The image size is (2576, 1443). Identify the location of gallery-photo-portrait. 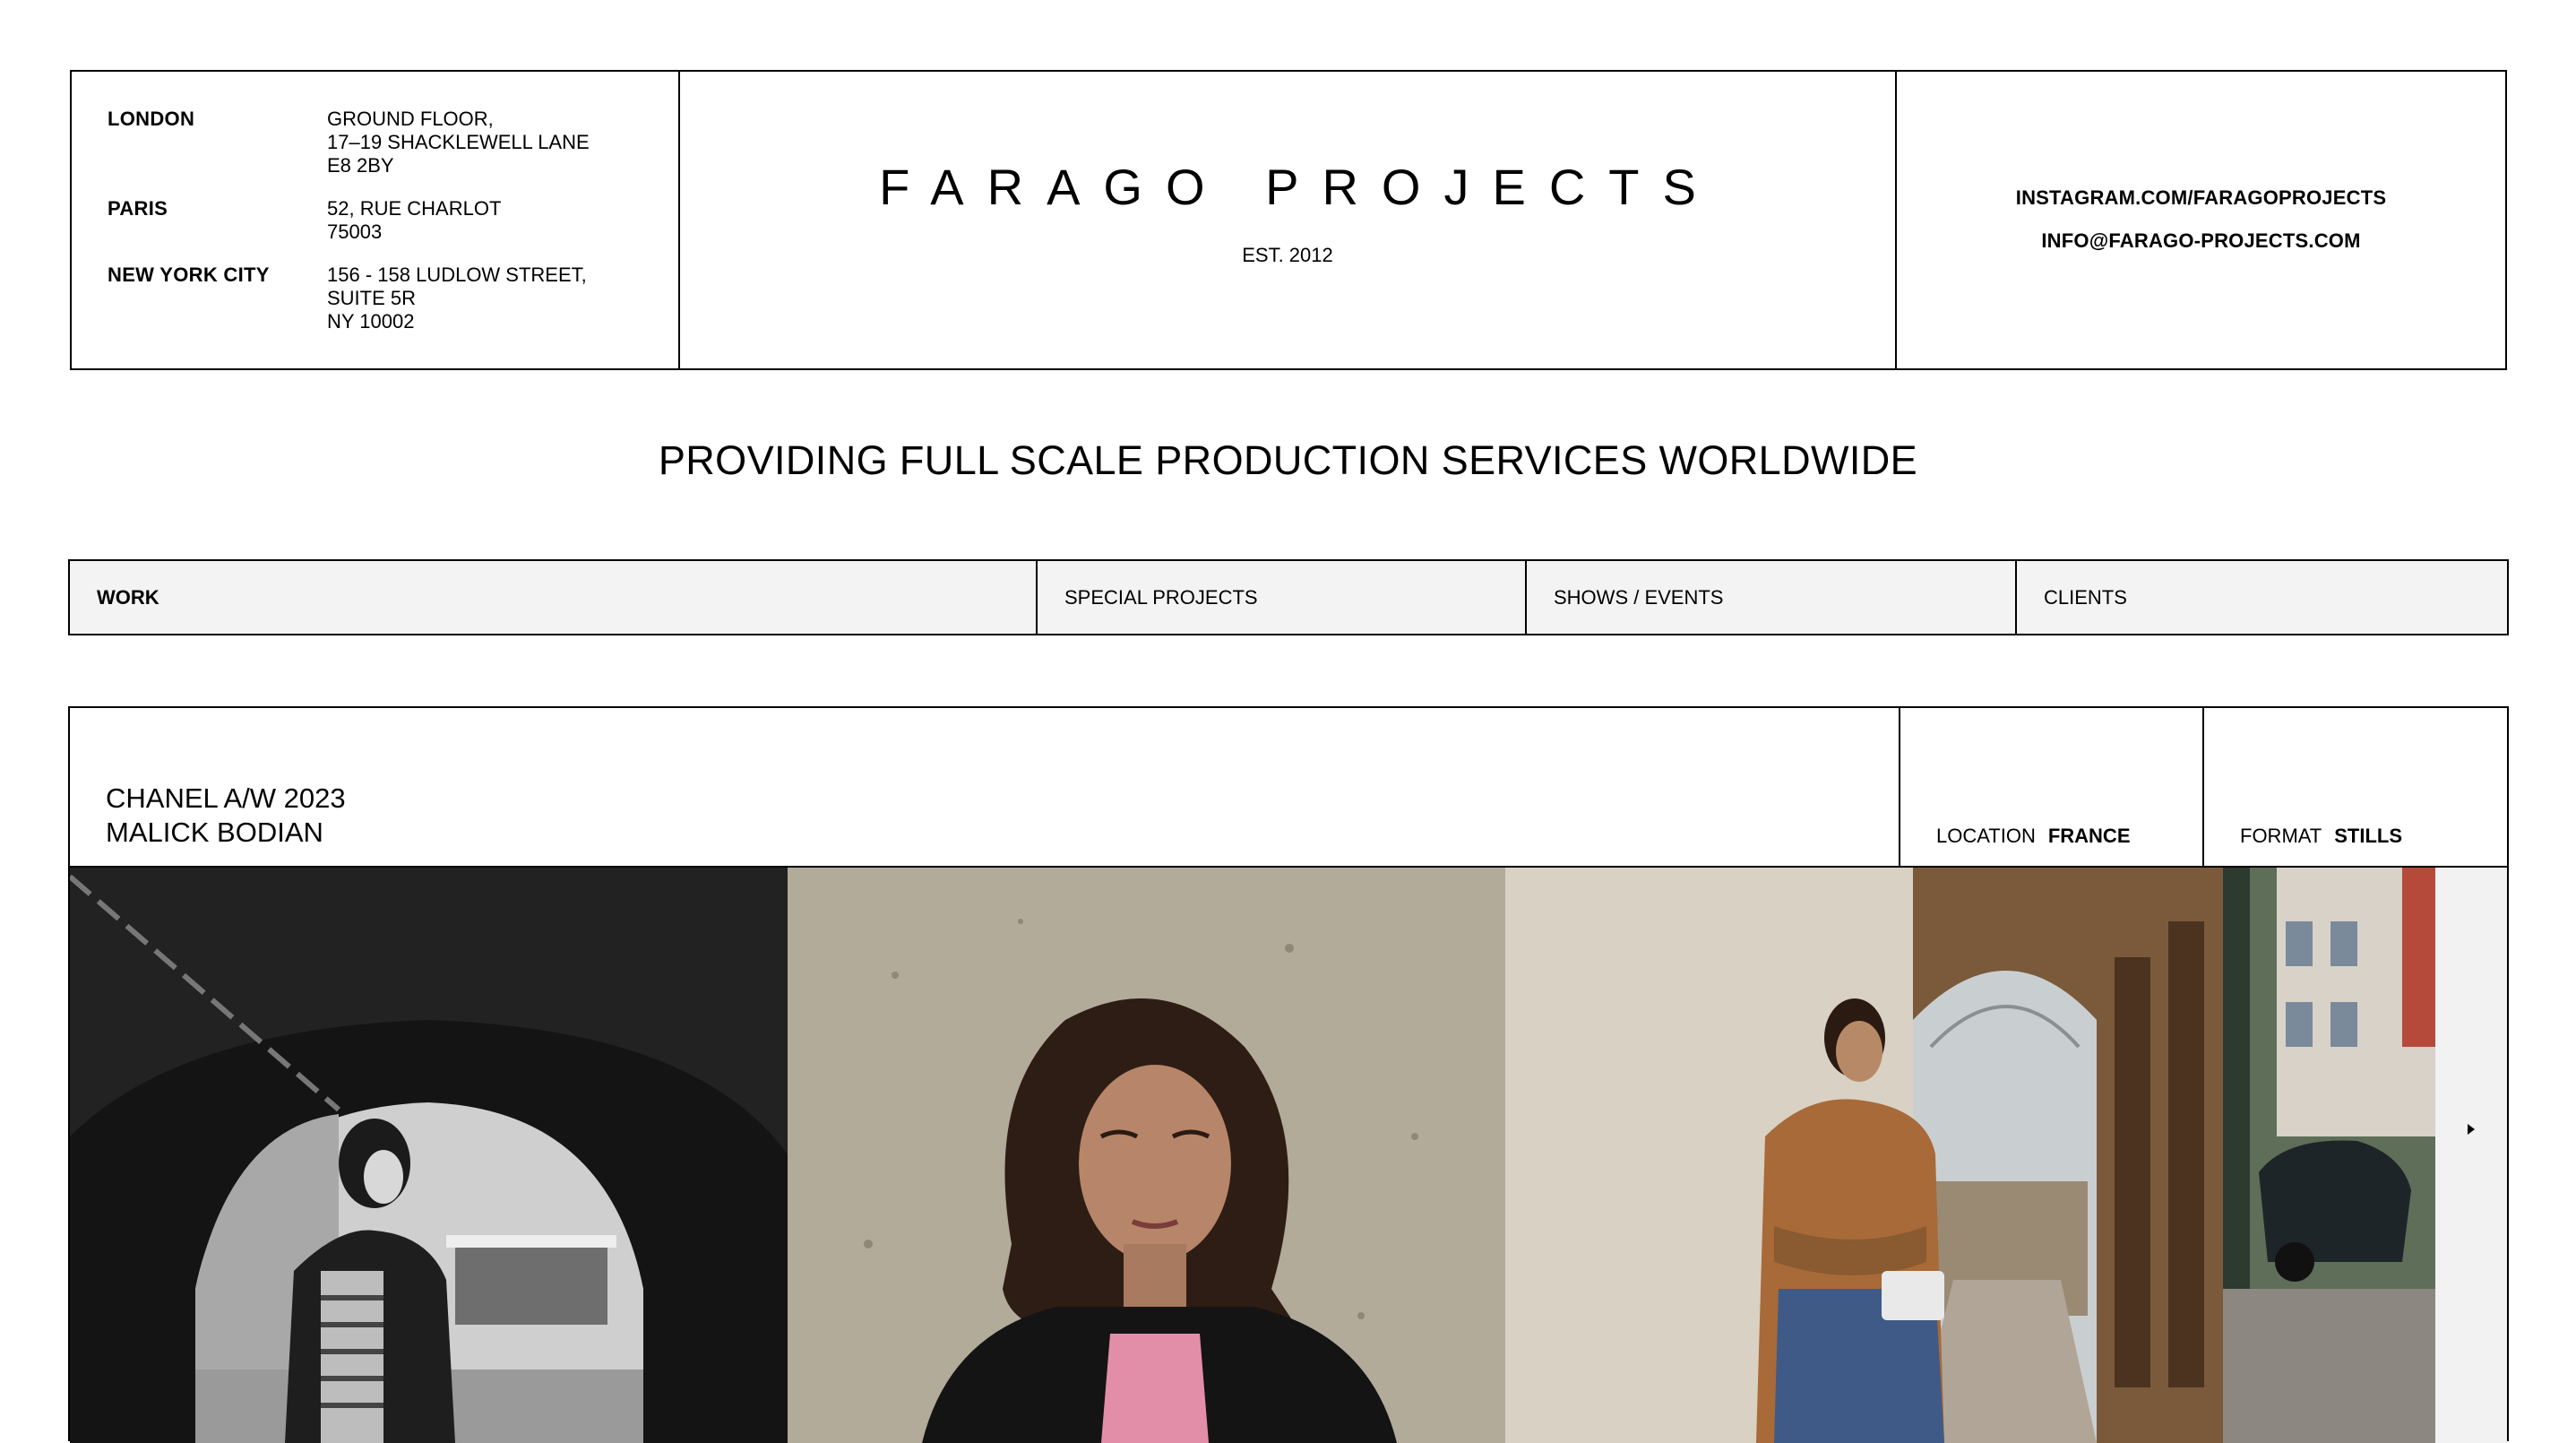
(1146, 1155).